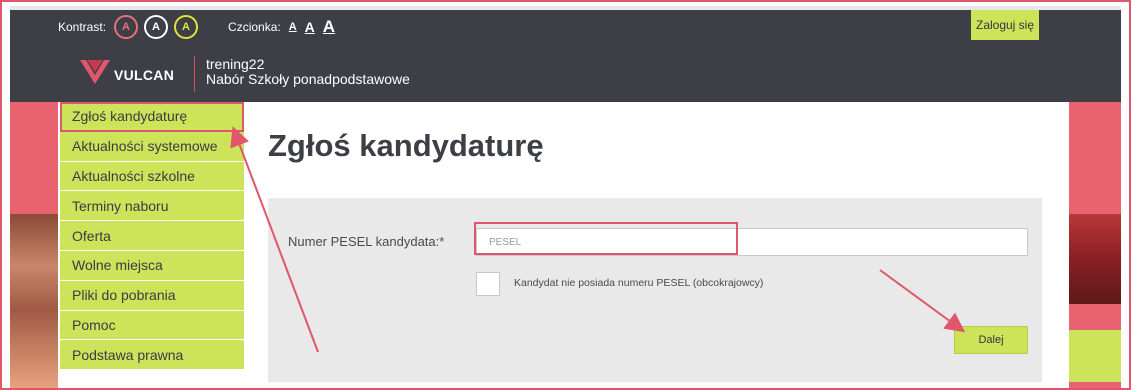 The image size is (1131, 390). What do you see at coordinates (152, 355) in the screenshot?
I see `menu-item-podstawa-prawna: Podstawa prawna` at bounding box center [152, 355].